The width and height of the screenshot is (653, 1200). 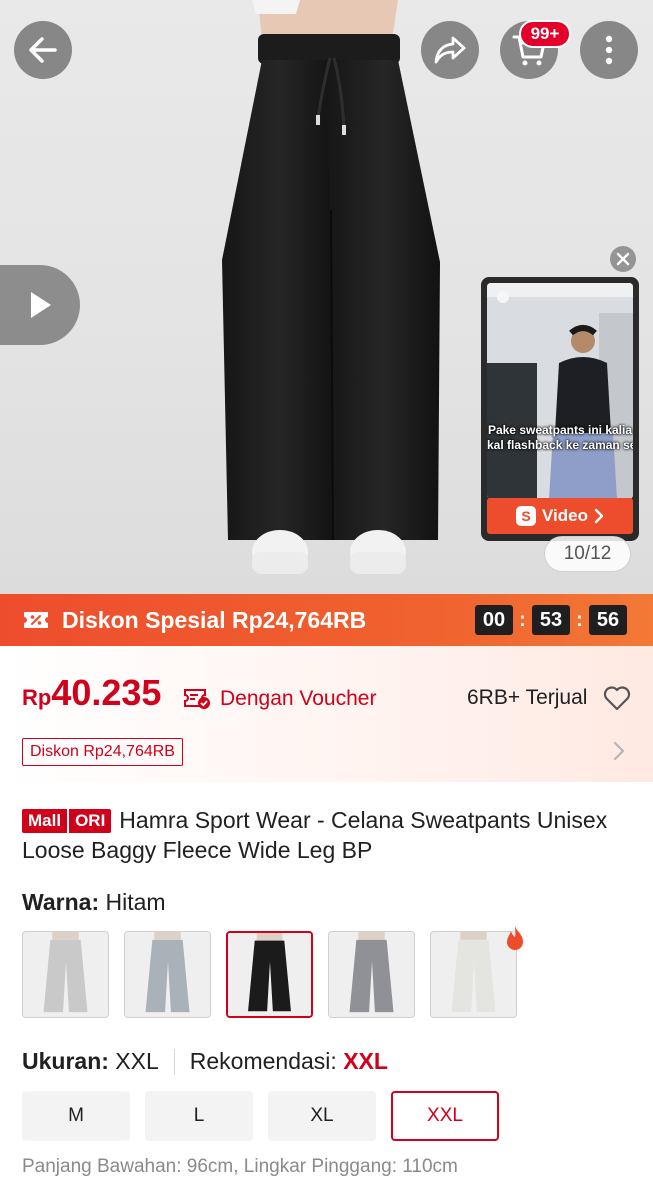 I want to click on timer-minutes: 53, so click(x=551, y=620).